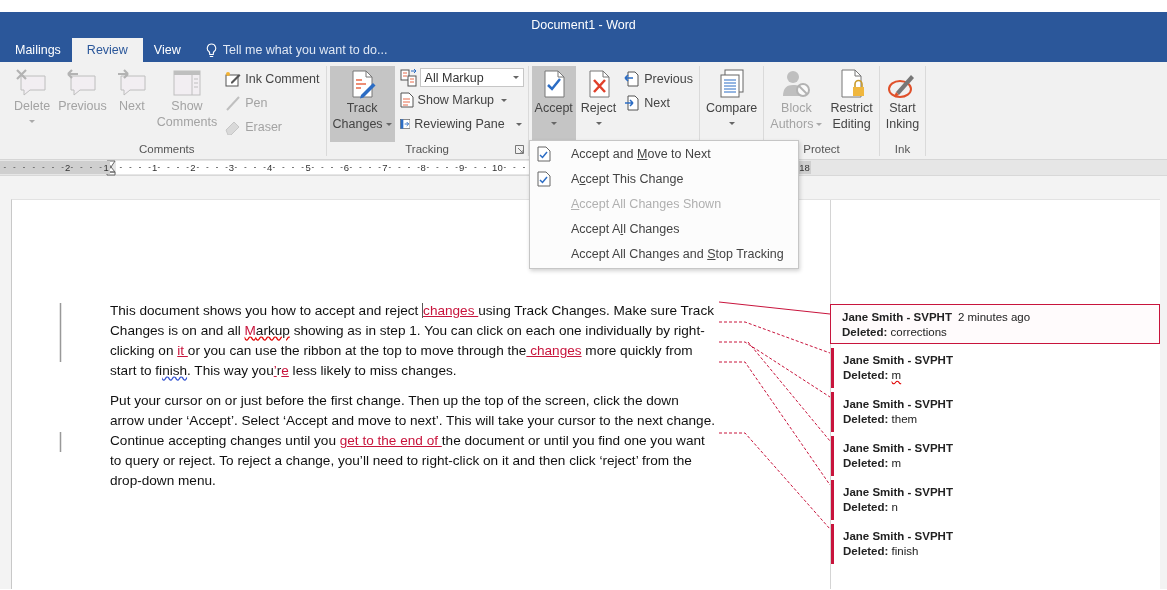 This screenshot has width=1167, height=590. I want to click on ink-comment-button: Ink Comment, so click(272, 79).